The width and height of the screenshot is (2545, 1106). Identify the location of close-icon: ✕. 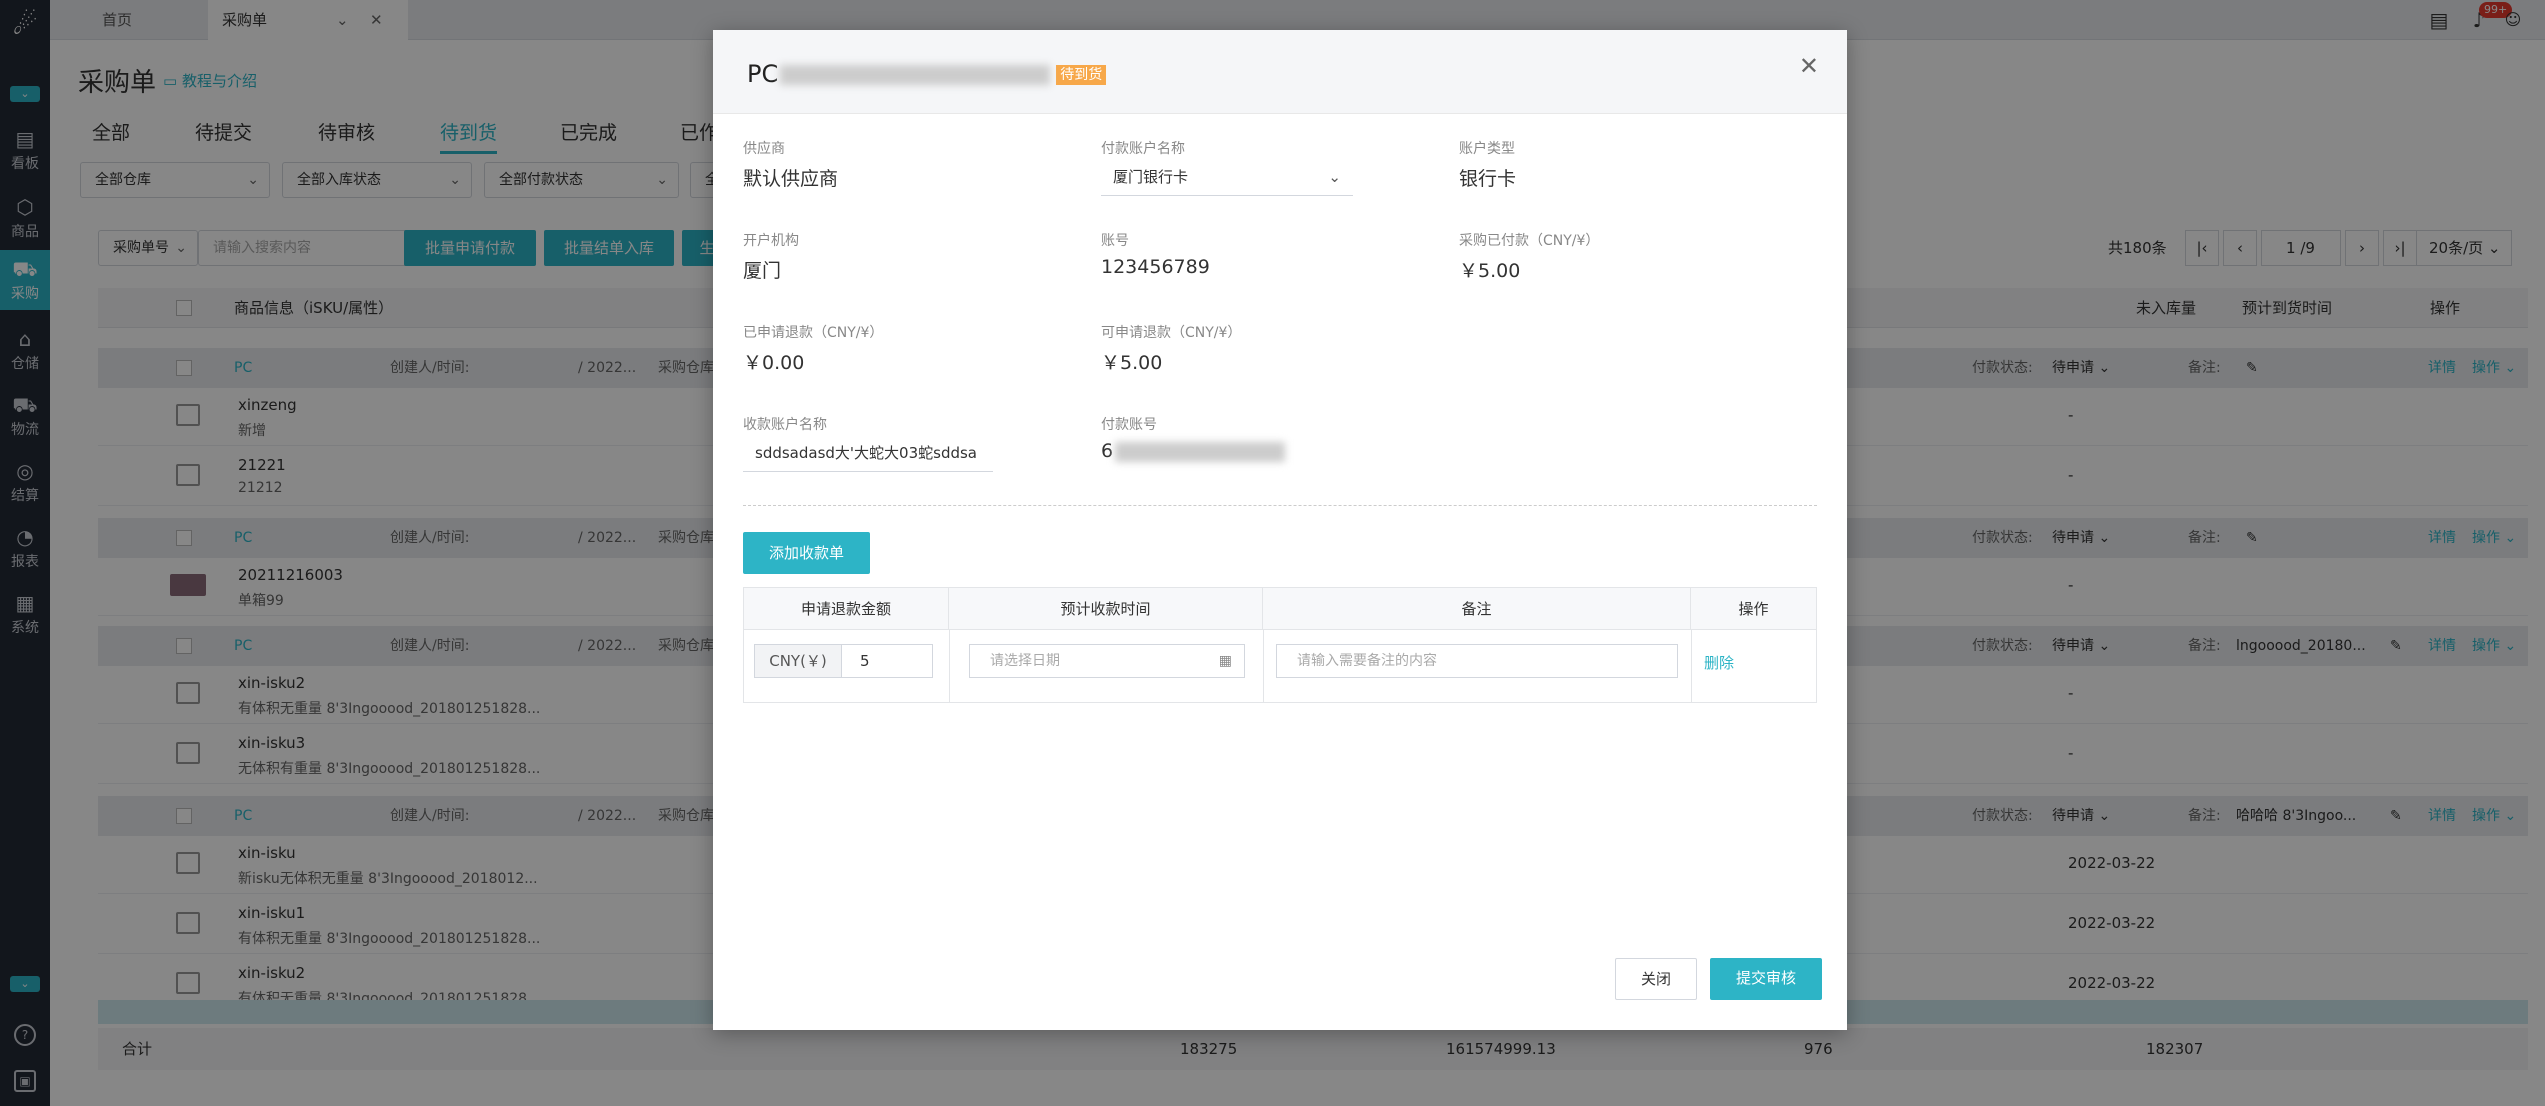
(1809, 66).